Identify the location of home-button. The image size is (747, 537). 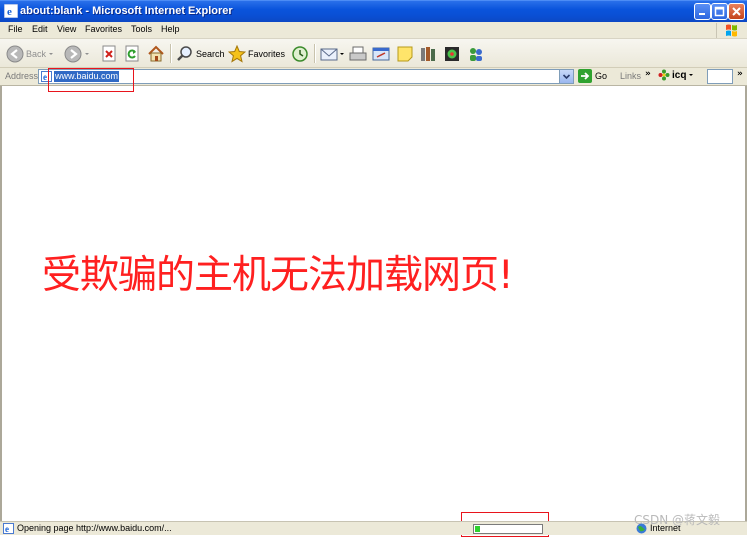
(156, 53).